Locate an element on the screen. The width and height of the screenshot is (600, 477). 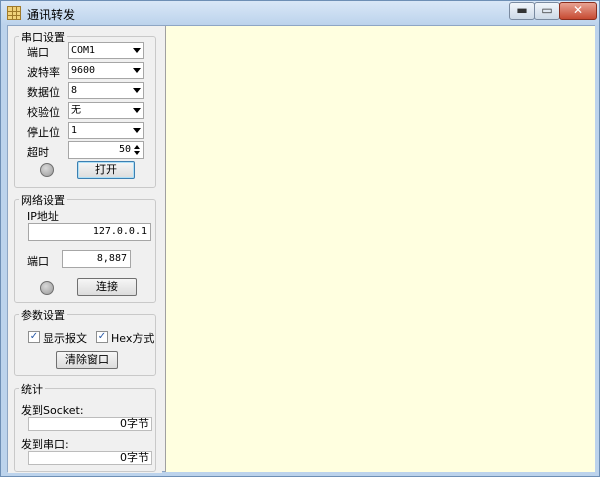
stop-bits-value: 1 is located at coordinates (74, 130).